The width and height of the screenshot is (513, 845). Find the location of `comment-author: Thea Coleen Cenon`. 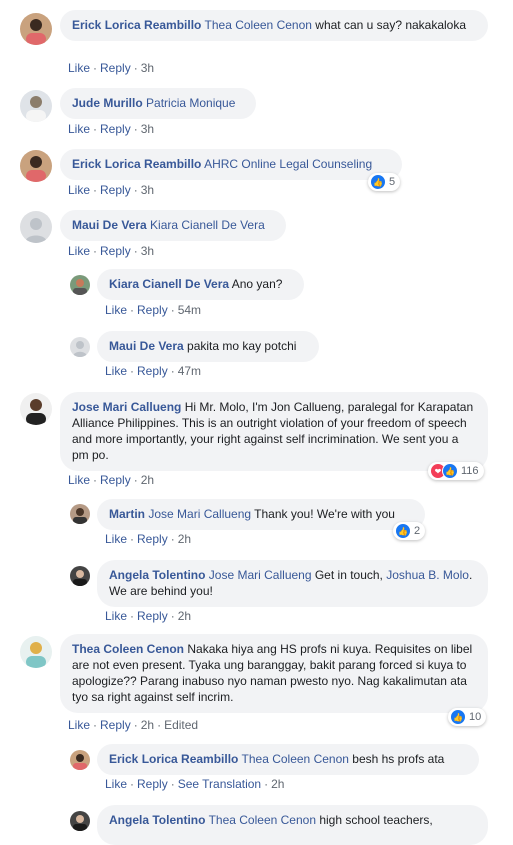

comment-author: Thea Coleen Cenon is located at coordinates (128, 649).